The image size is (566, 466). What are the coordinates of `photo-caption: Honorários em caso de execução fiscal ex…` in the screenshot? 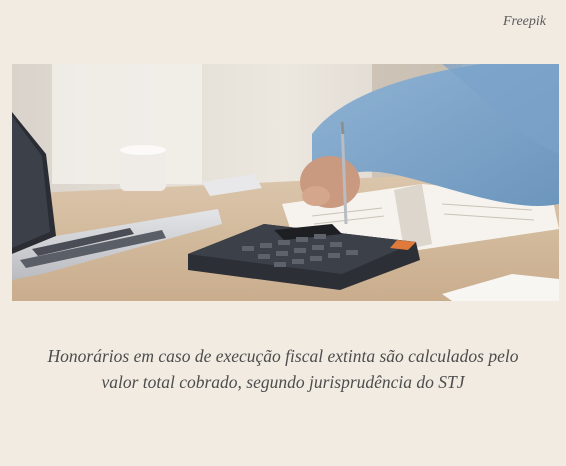 It's located at (283, 369).